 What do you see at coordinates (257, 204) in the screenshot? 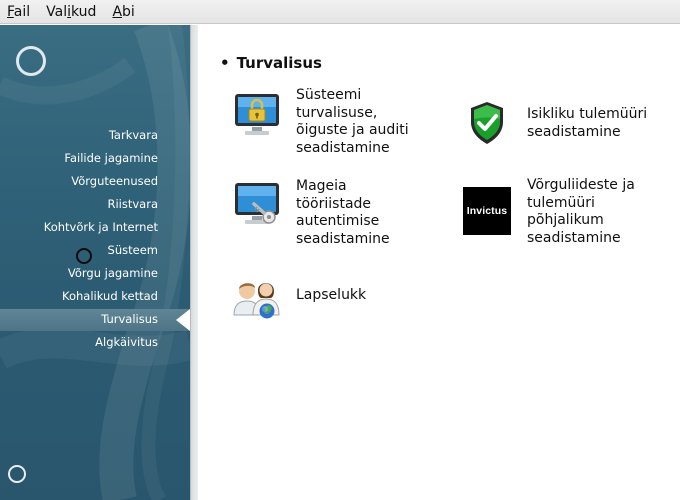
I see `monitor-key-icon` at bounding box center [257, 204].